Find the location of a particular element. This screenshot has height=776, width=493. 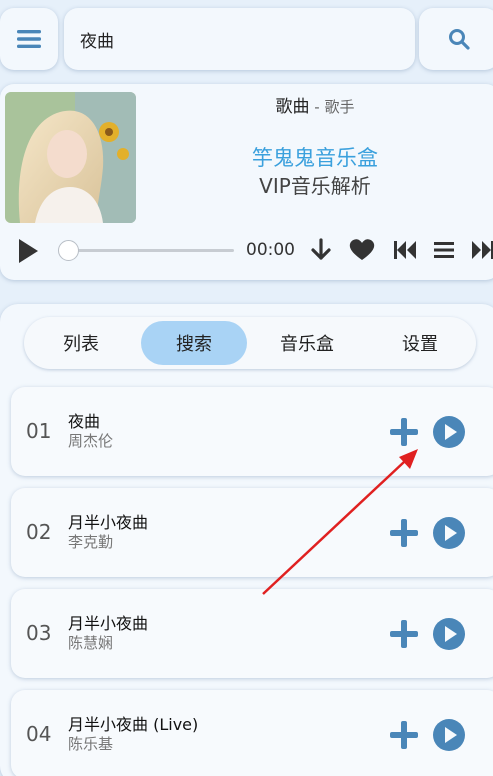

now-playing-line: 歌曲 - 歌手 is located at coordinates (315, 104).